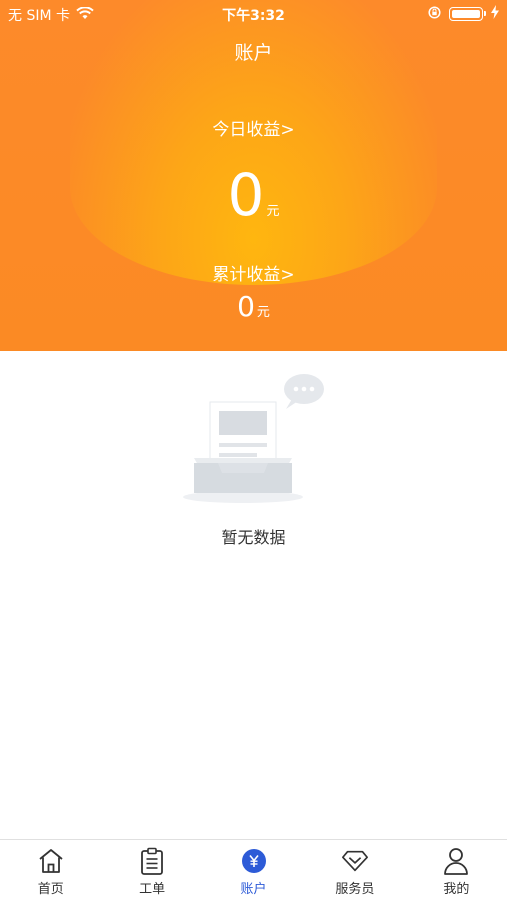 The width and height of the screenshot is (507, 900). Describe the element at coordinates (456, 861) in the screenshot. I see `person-icon` at that location.